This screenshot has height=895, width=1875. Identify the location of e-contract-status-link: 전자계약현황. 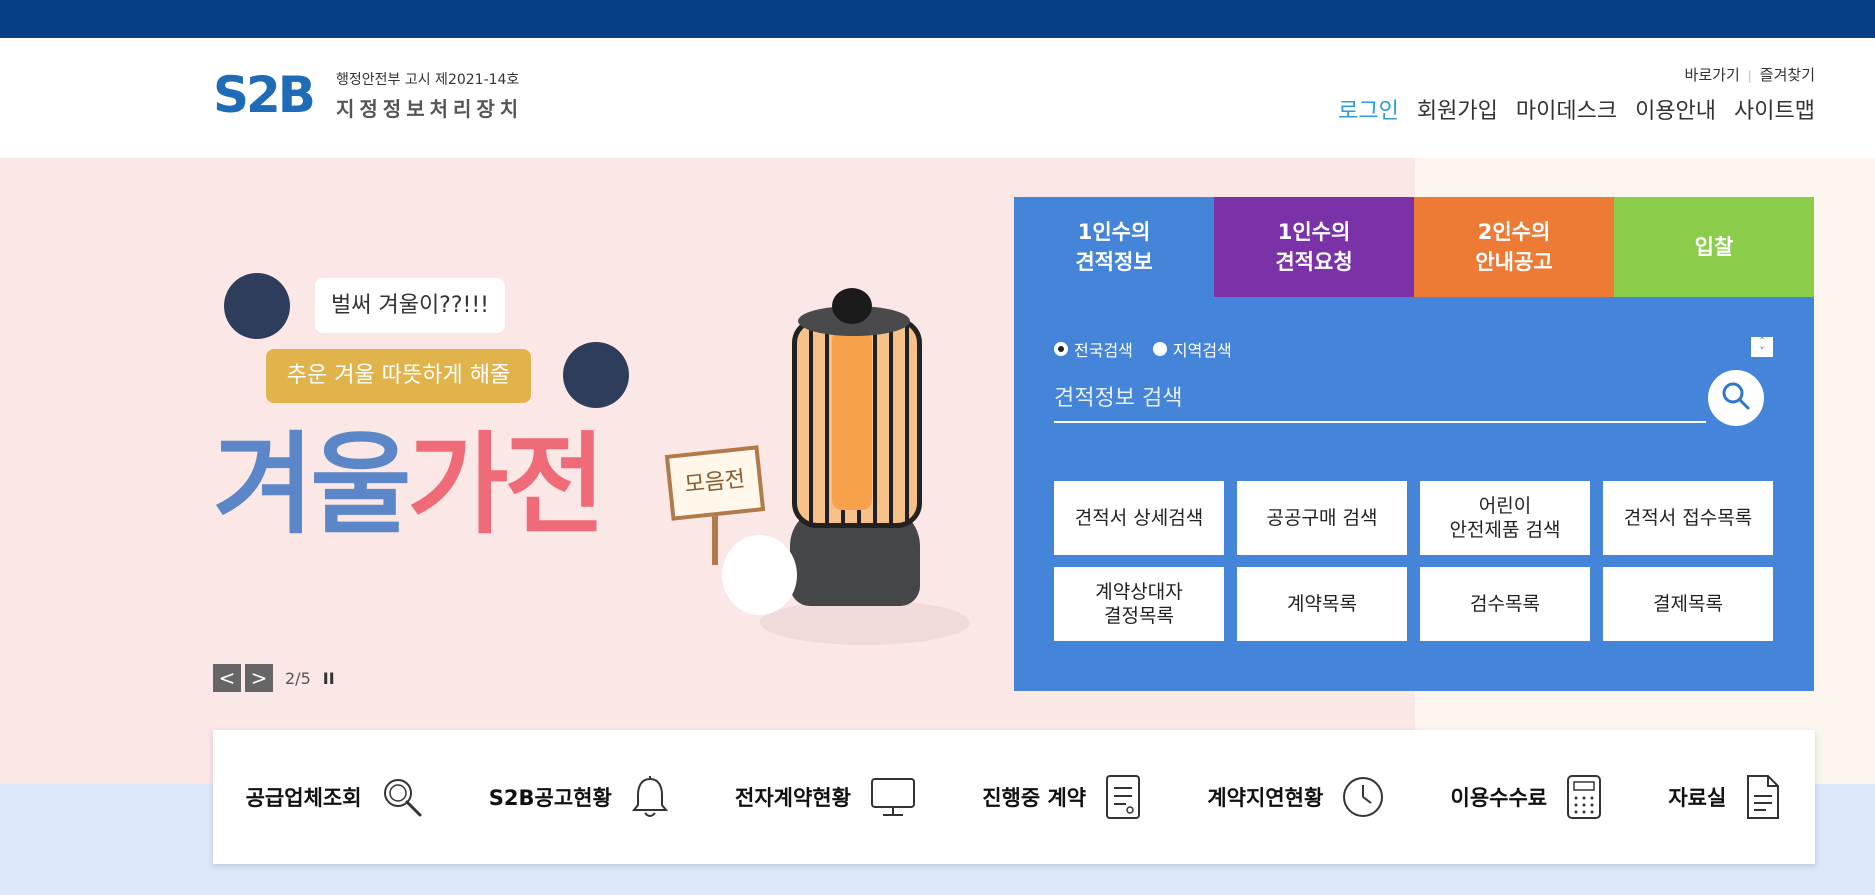
(826, 797).